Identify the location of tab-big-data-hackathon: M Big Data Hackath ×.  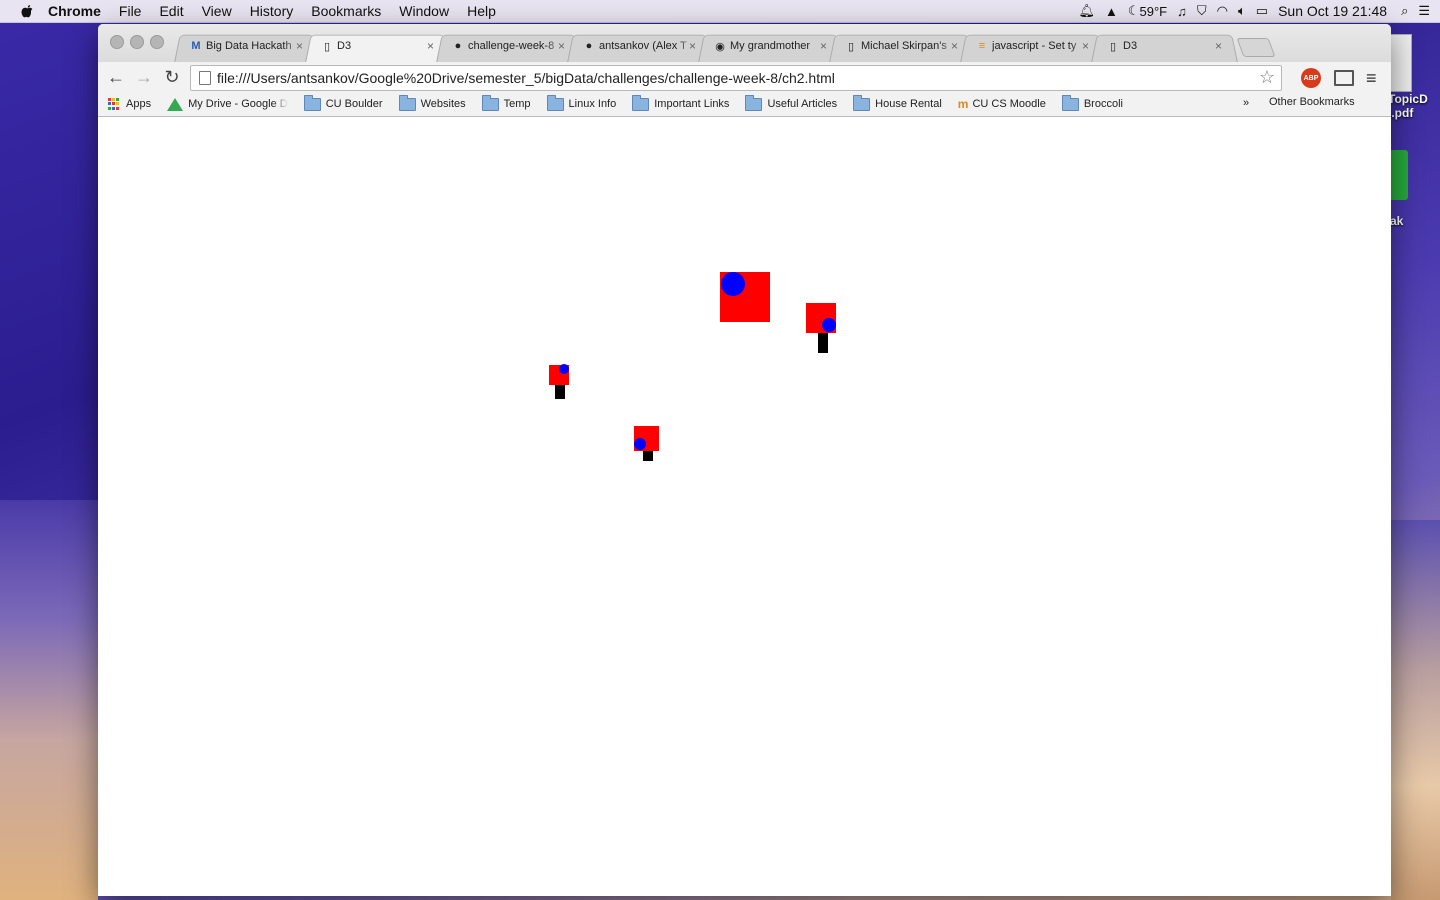
(246, 47).